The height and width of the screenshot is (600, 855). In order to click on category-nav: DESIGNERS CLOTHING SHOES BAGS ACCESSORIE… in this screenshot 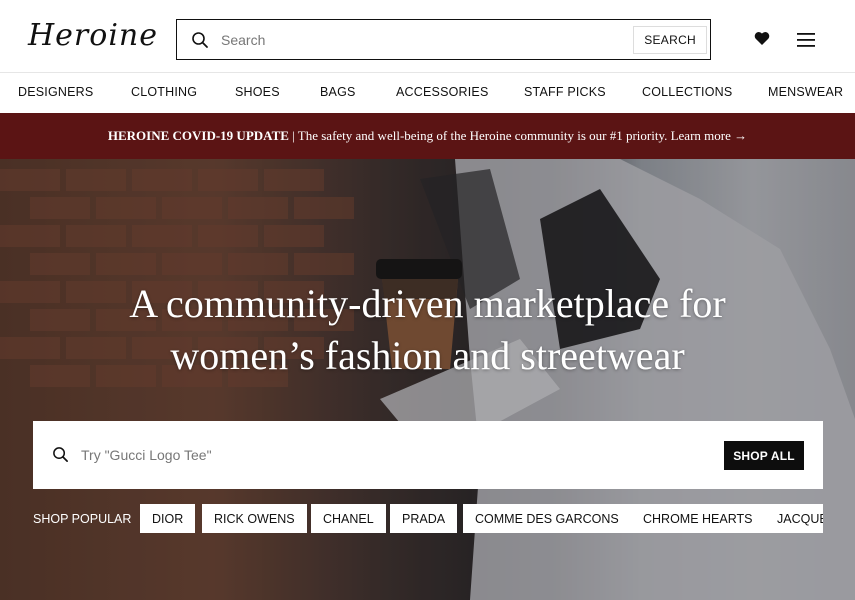, I will do `click(427, 92)`.